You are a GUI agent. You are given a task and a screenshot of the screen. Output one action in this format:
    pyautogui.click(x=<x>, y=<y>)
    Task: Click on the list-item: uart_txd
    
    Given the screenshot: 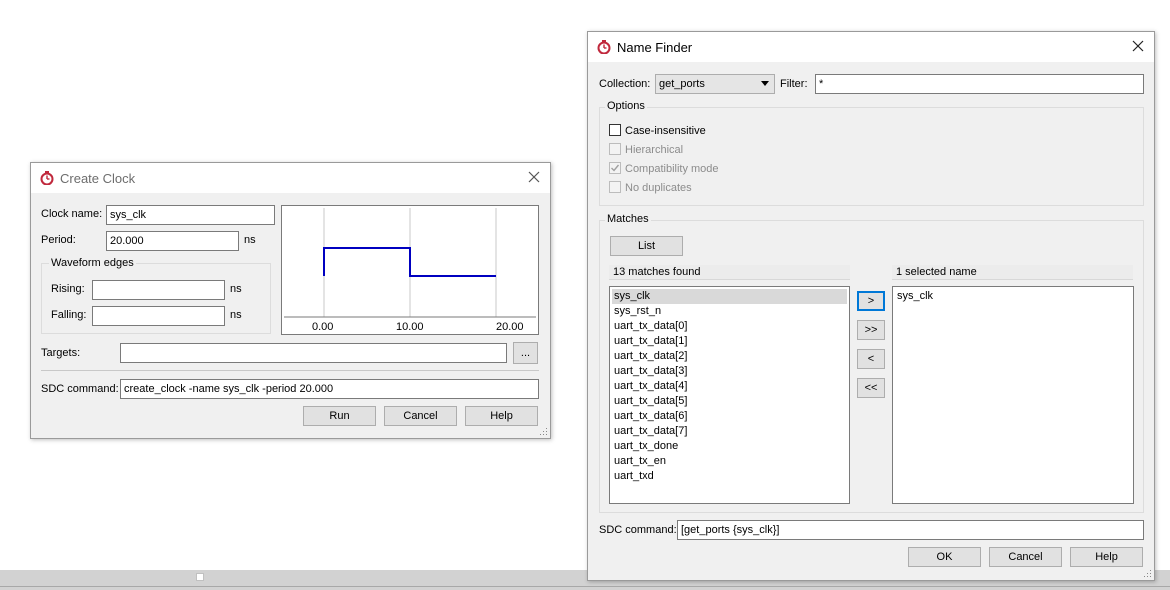 What is the action you would take?
    pyautogui.click(x=729, y=476)
    